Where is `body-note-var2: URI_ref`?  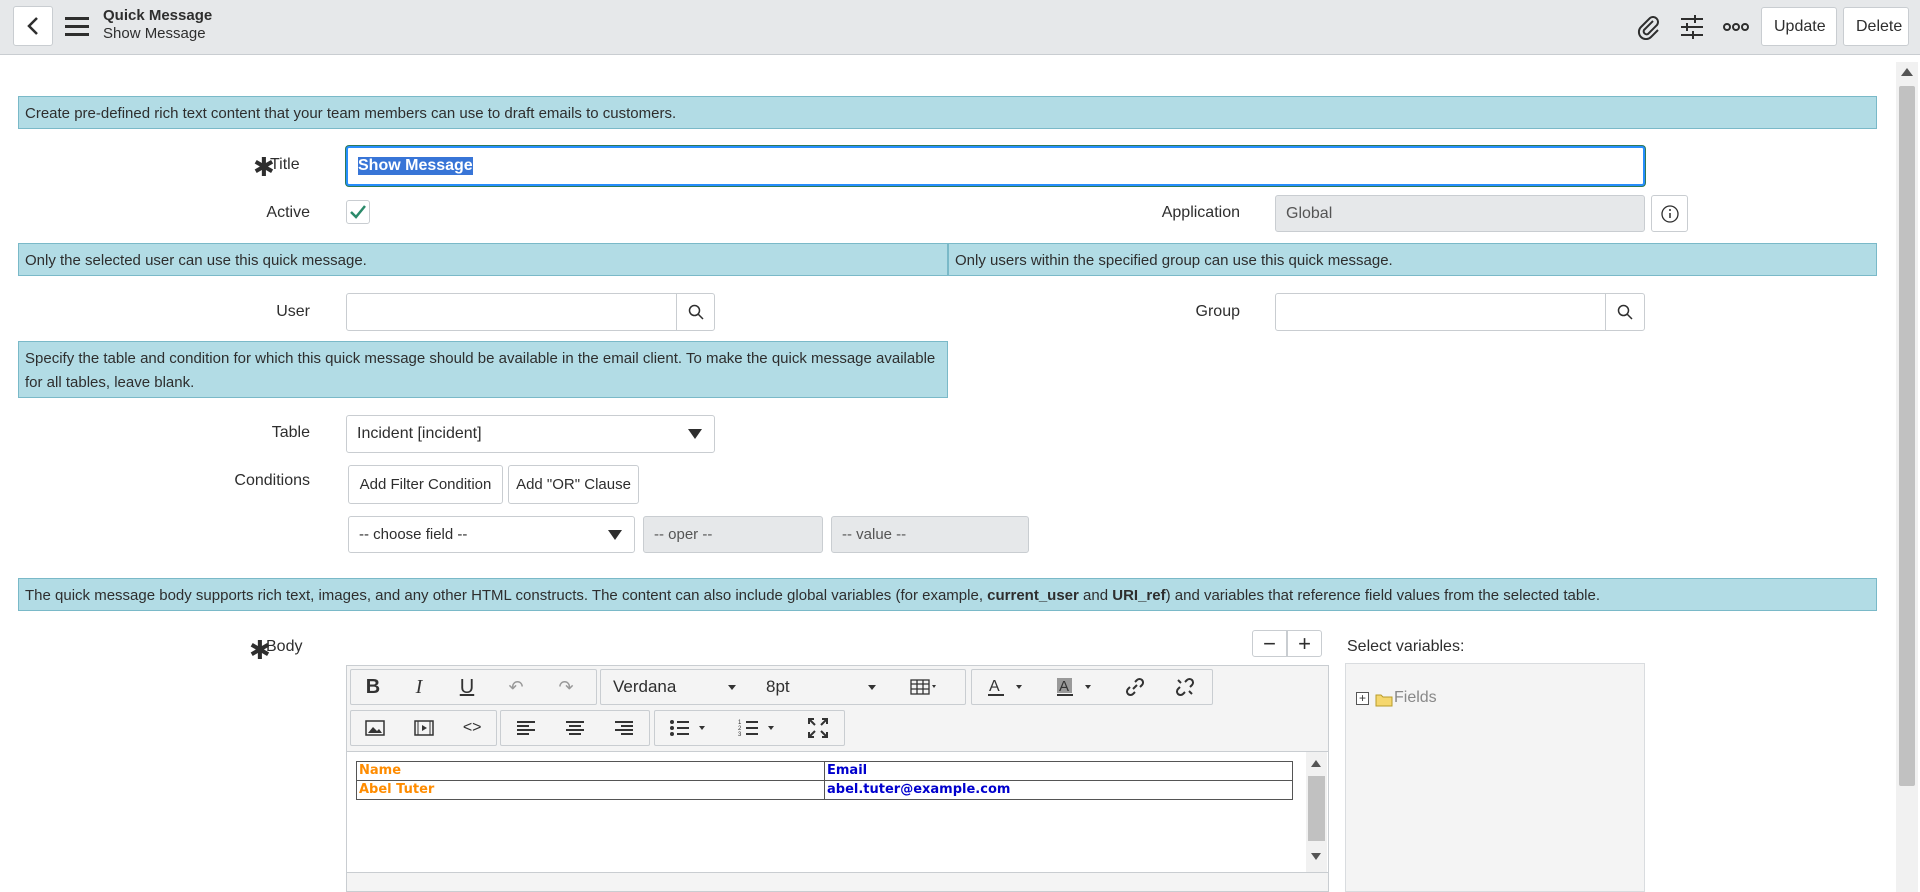
body-note-var2: URI_ref is located at coordinates (1139, 595).